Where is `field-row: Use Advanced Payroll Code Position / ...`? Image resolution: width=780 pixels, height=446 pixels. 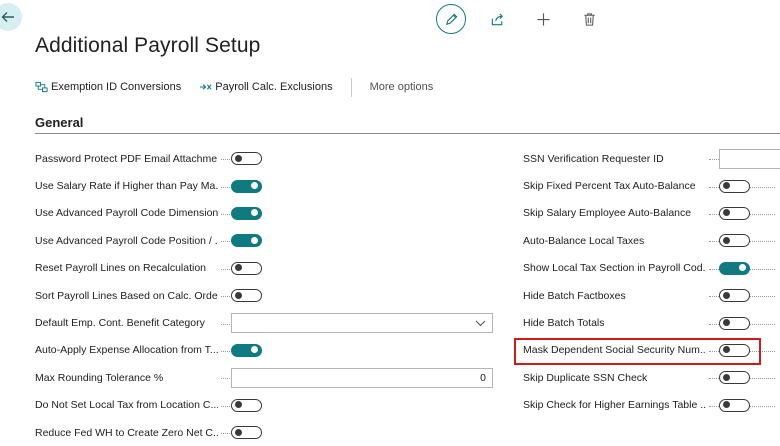
field-row: Use Advanced Payroll Code Position / ... is located at coordinates (150, 240).